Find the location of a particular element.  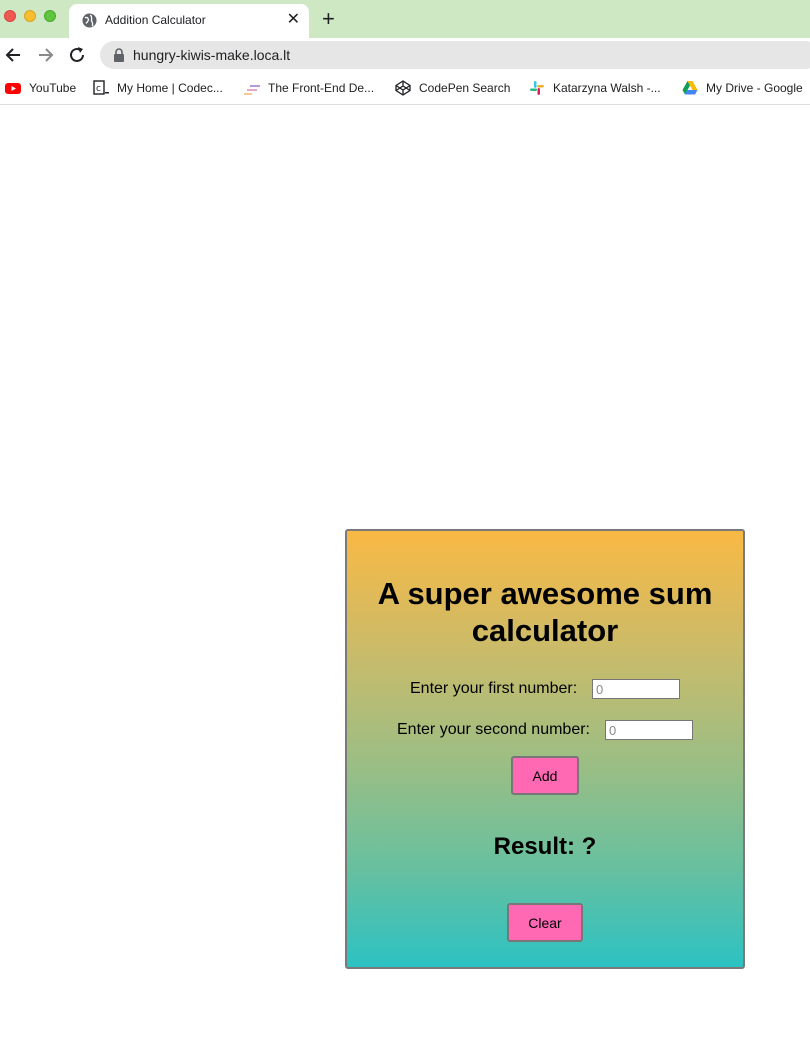

youtube-icon is located at coordinates (13, 88).